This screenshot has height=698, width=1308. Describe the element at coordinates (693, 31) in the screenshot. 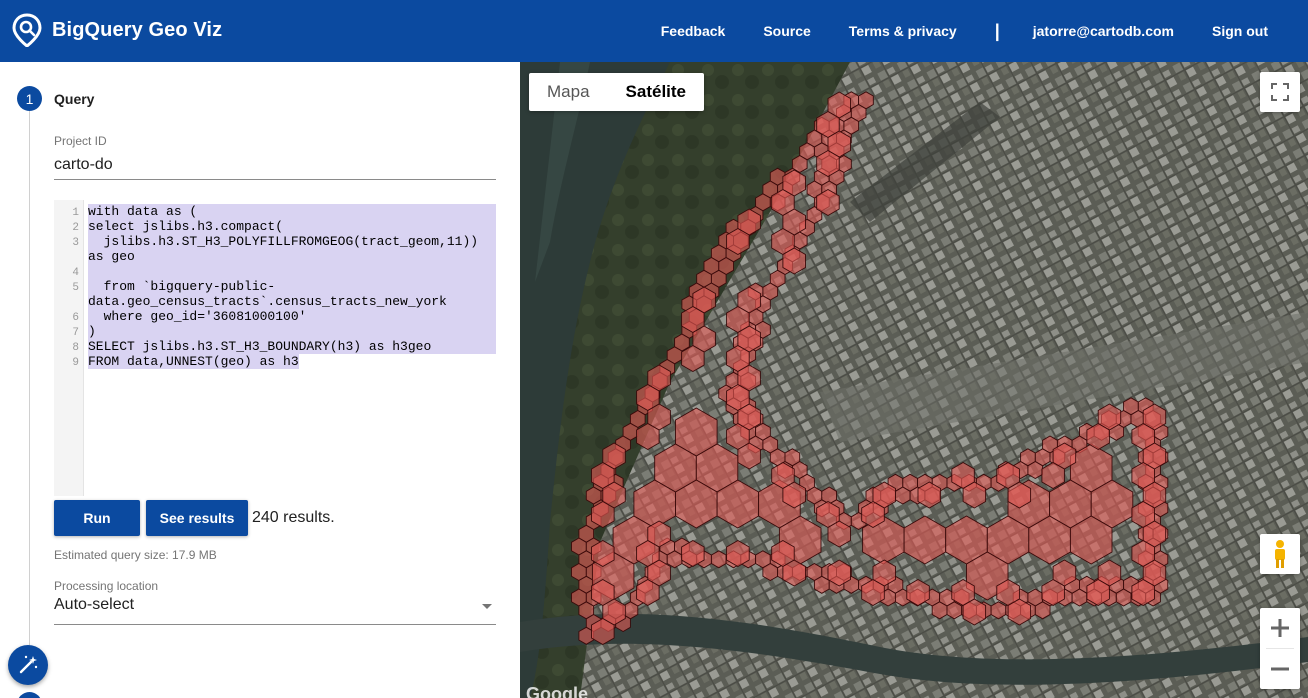

I see `nav-feedback: Feedback` at that location.